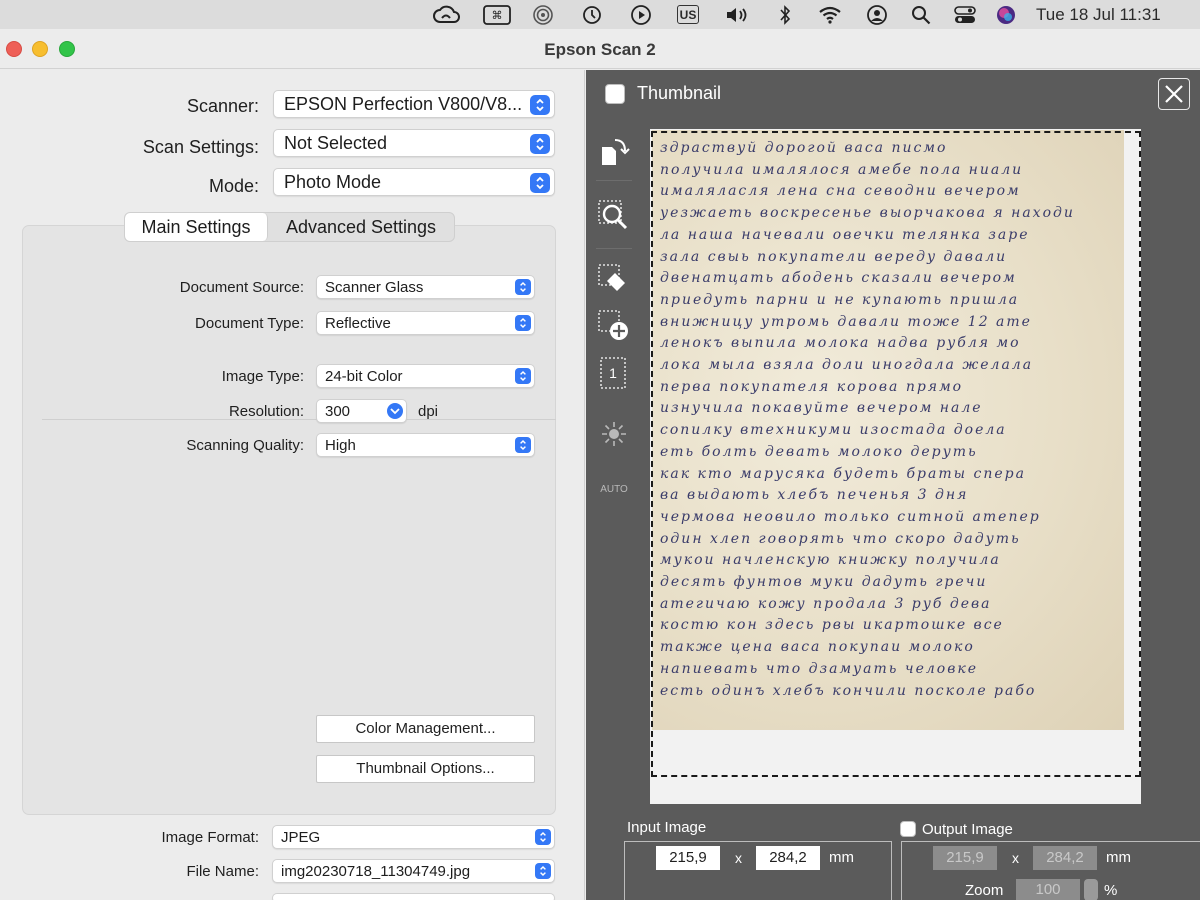 This screenshot has width=1200, height=900. I want to click on preview-toolbar: 1 AUTO, so click(614, 308).